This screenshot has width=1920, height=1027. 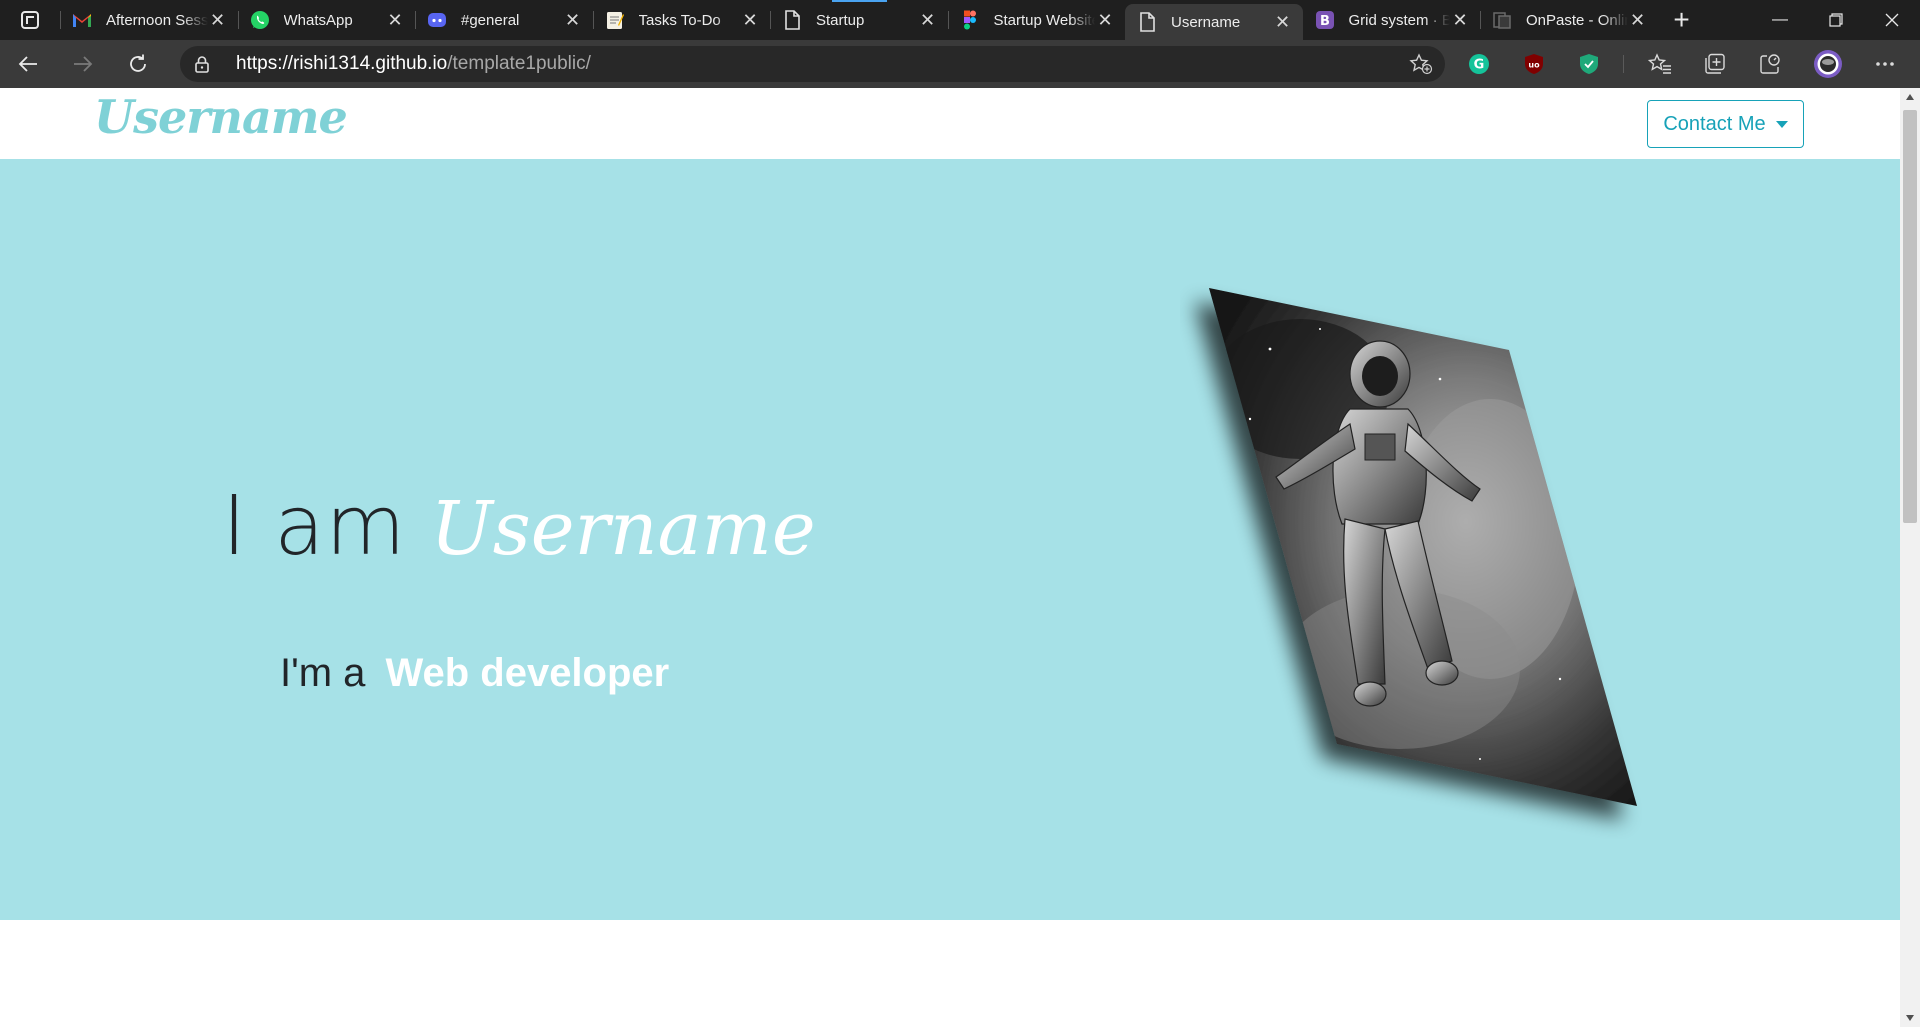 I want to click on new-tab-button: +, so click(x=1682, y=20).